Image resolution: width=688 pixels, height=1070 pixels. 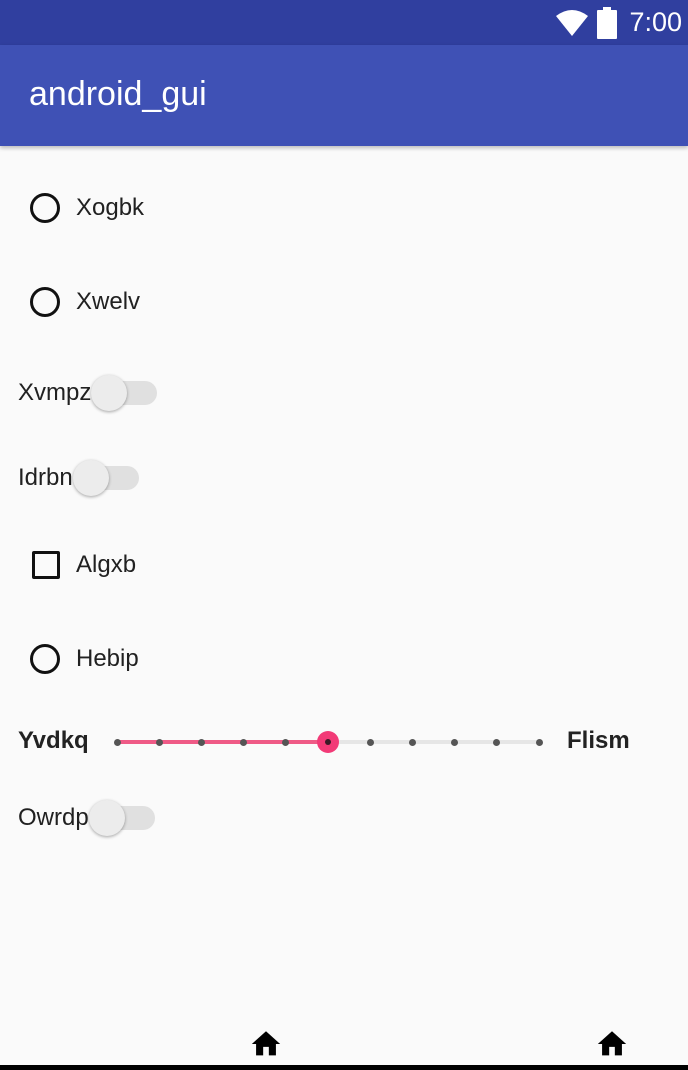 What do you see at coordinates (45, 477) in the screenshot?
I see `switch-label: Idrbn` at bounding box center [45, 477].